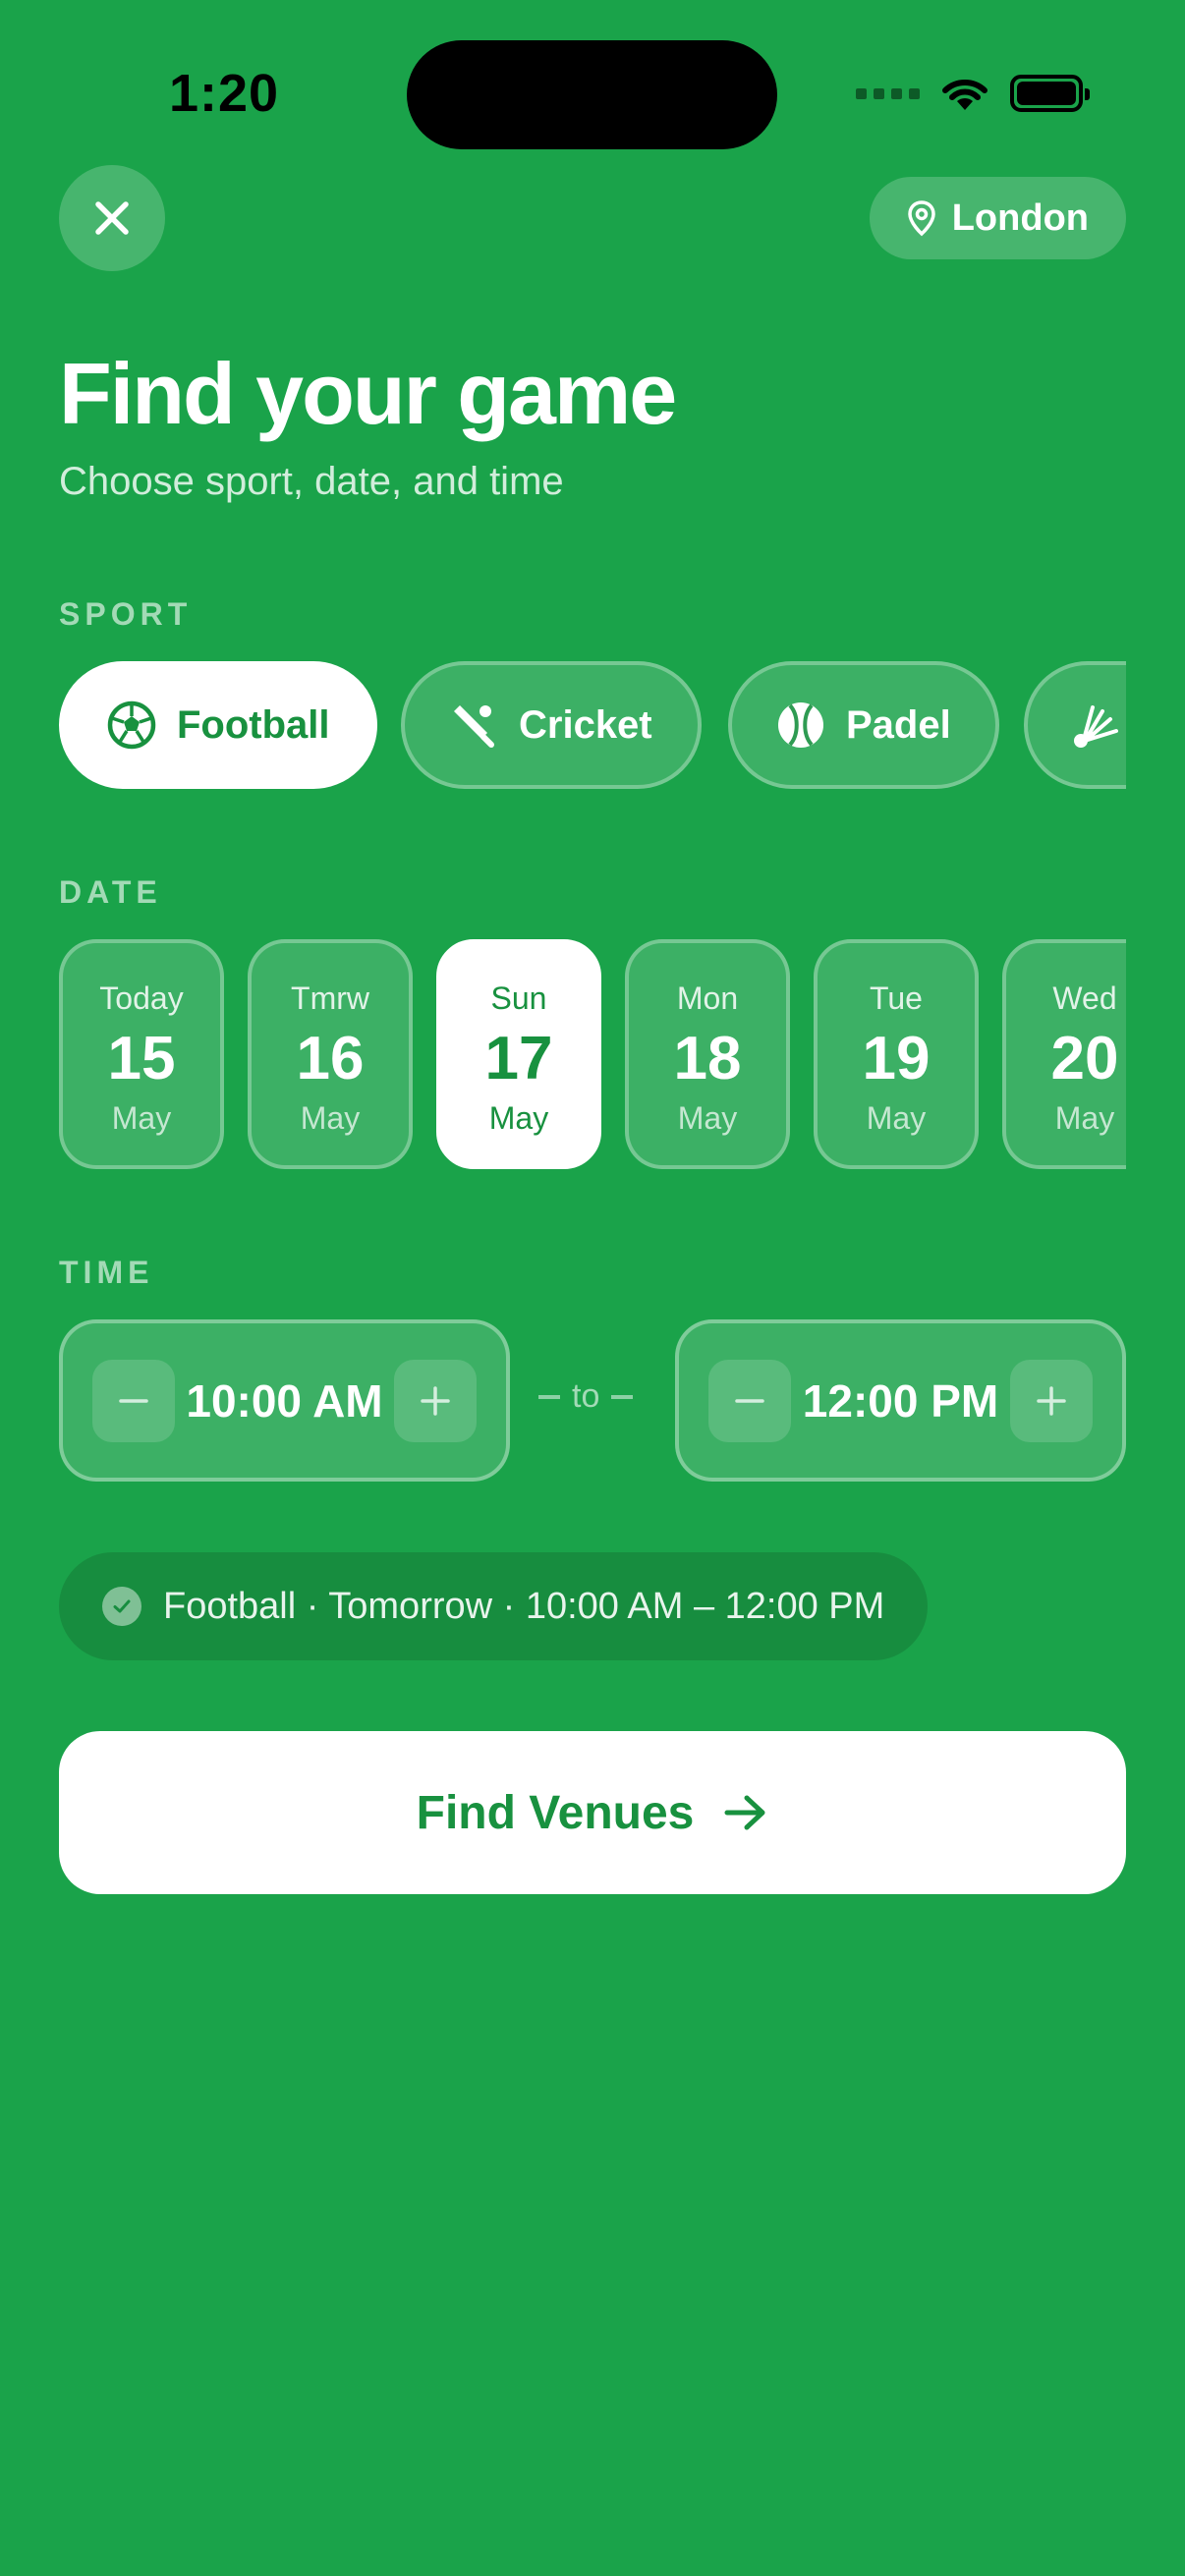  What do you see at coordinates (888, 93) in the screenshot?
I see `cellular-signal-icon` at bounding box center [888, 93].